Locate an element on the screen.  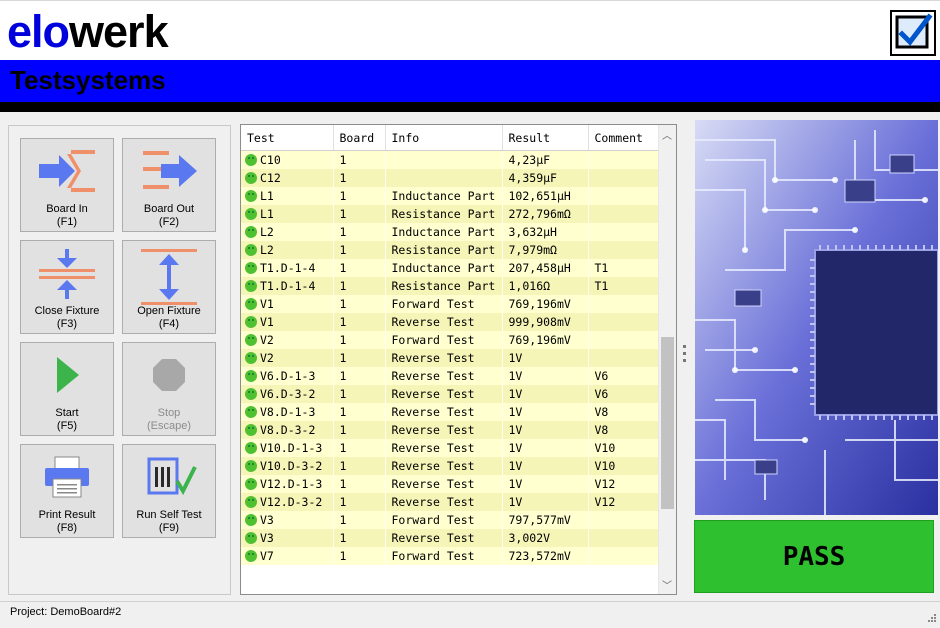
scroll-down-icon: ﹀ is located at coordinates (667, 584).